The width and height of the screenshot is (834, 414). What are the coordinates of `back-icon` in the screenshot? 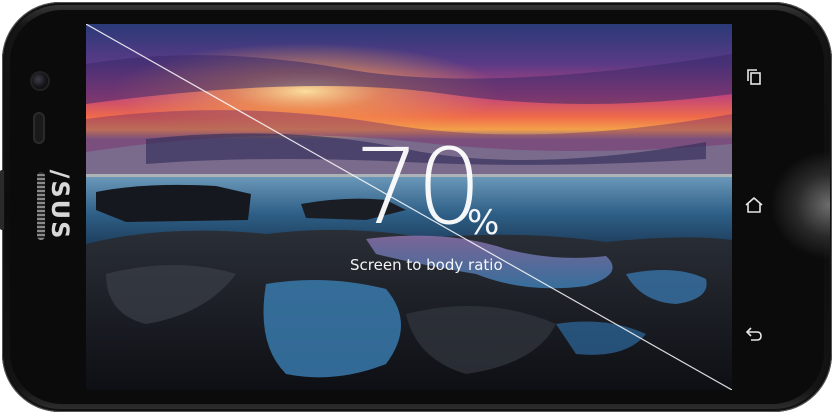 It's located at (753, 334).